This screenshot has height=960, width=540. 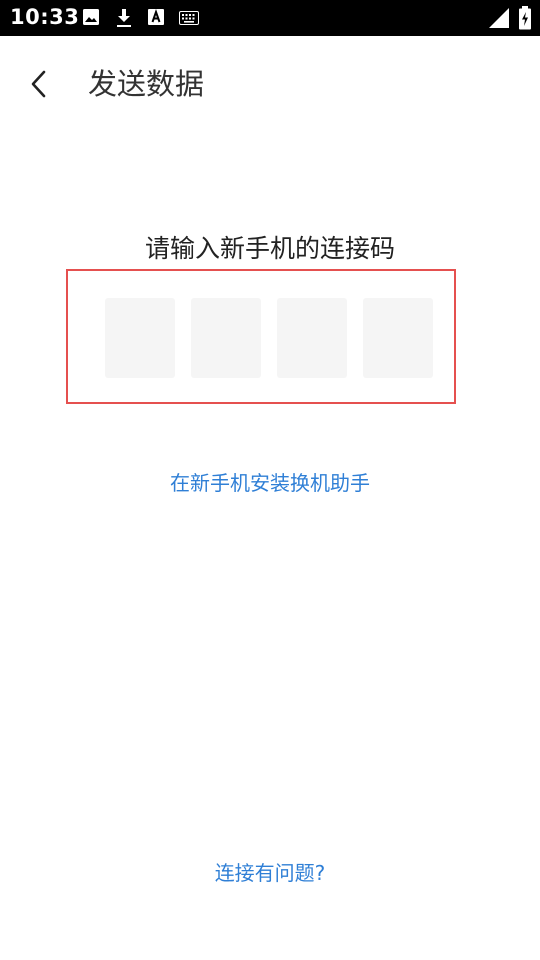 I want to click on text-a-icon, so click(x=156, y=16).